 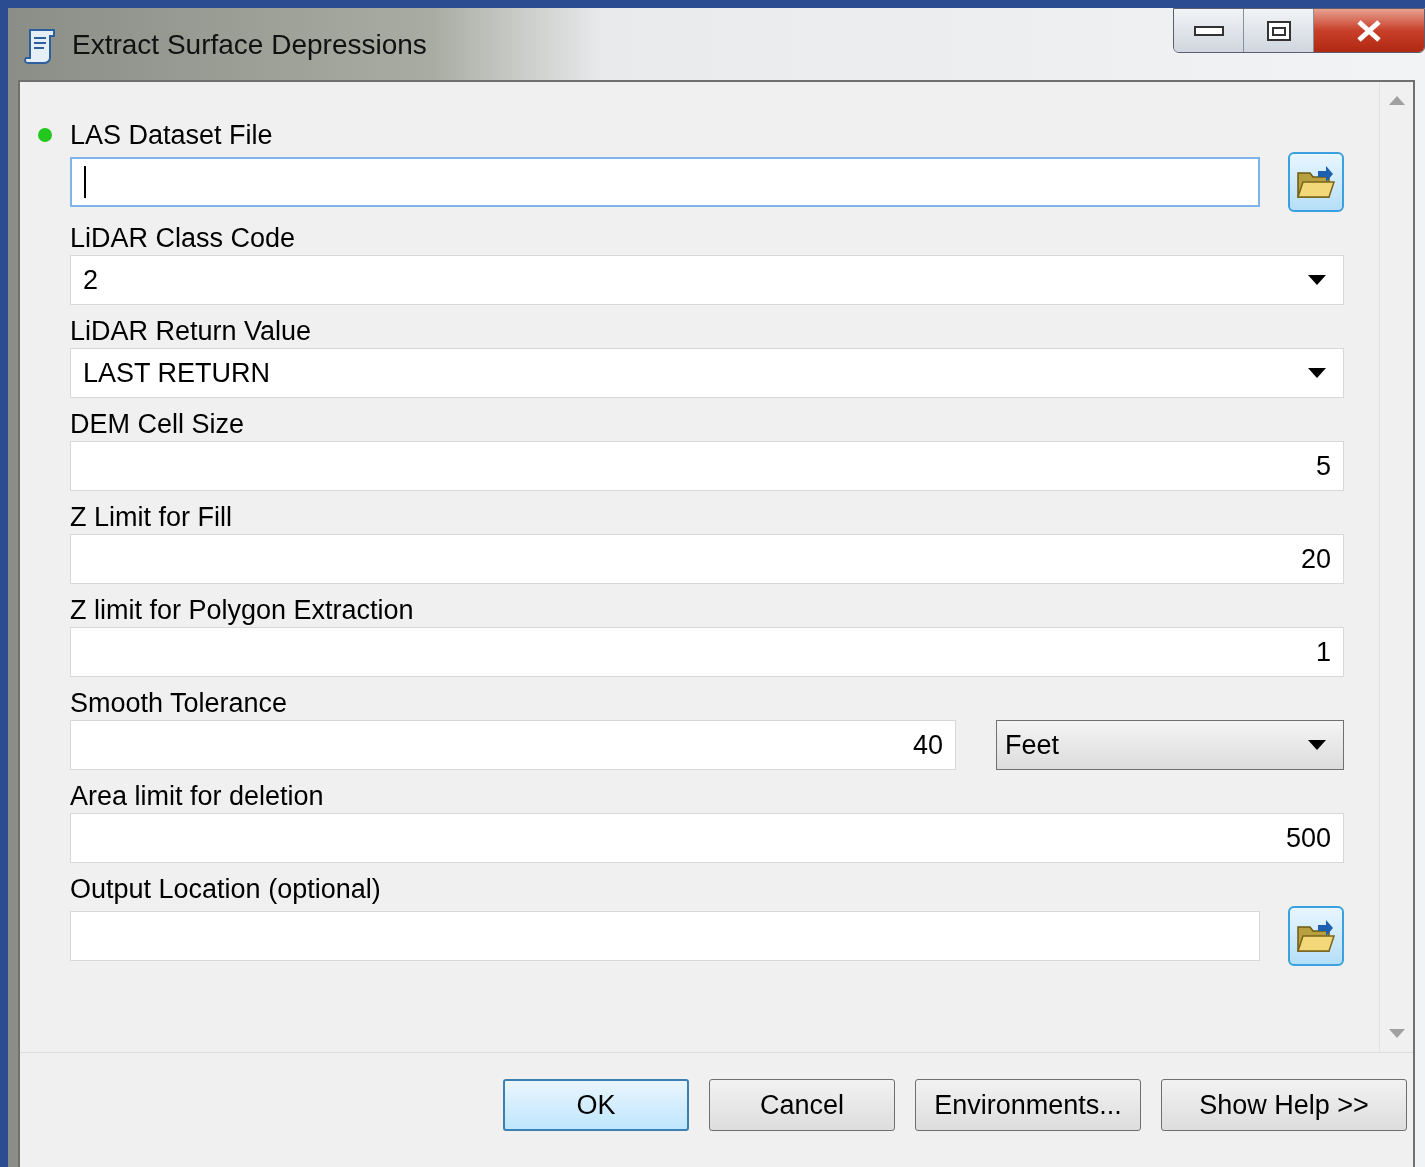 What do you see at coordinates (802, 1105) in the screenshot?
I see `dialog-button: Cancel` at bounding box center [802, 1105].